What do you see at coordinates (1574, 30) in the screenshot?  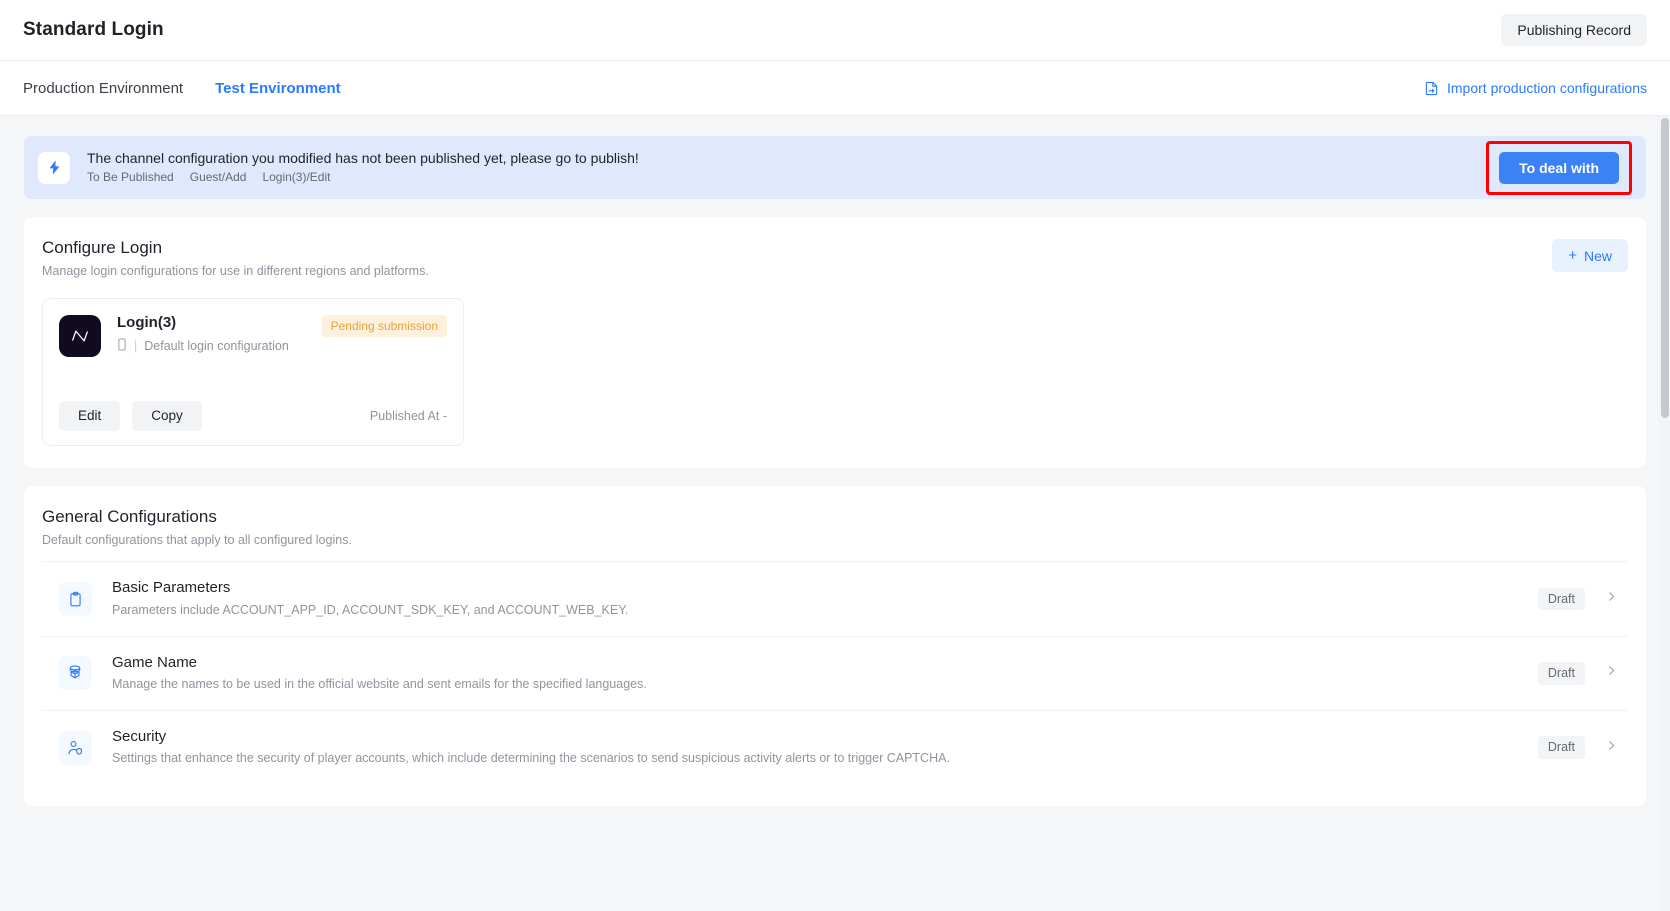 I see `publishing-record-button: Publishing Record` at bounding box center [1574, 30].